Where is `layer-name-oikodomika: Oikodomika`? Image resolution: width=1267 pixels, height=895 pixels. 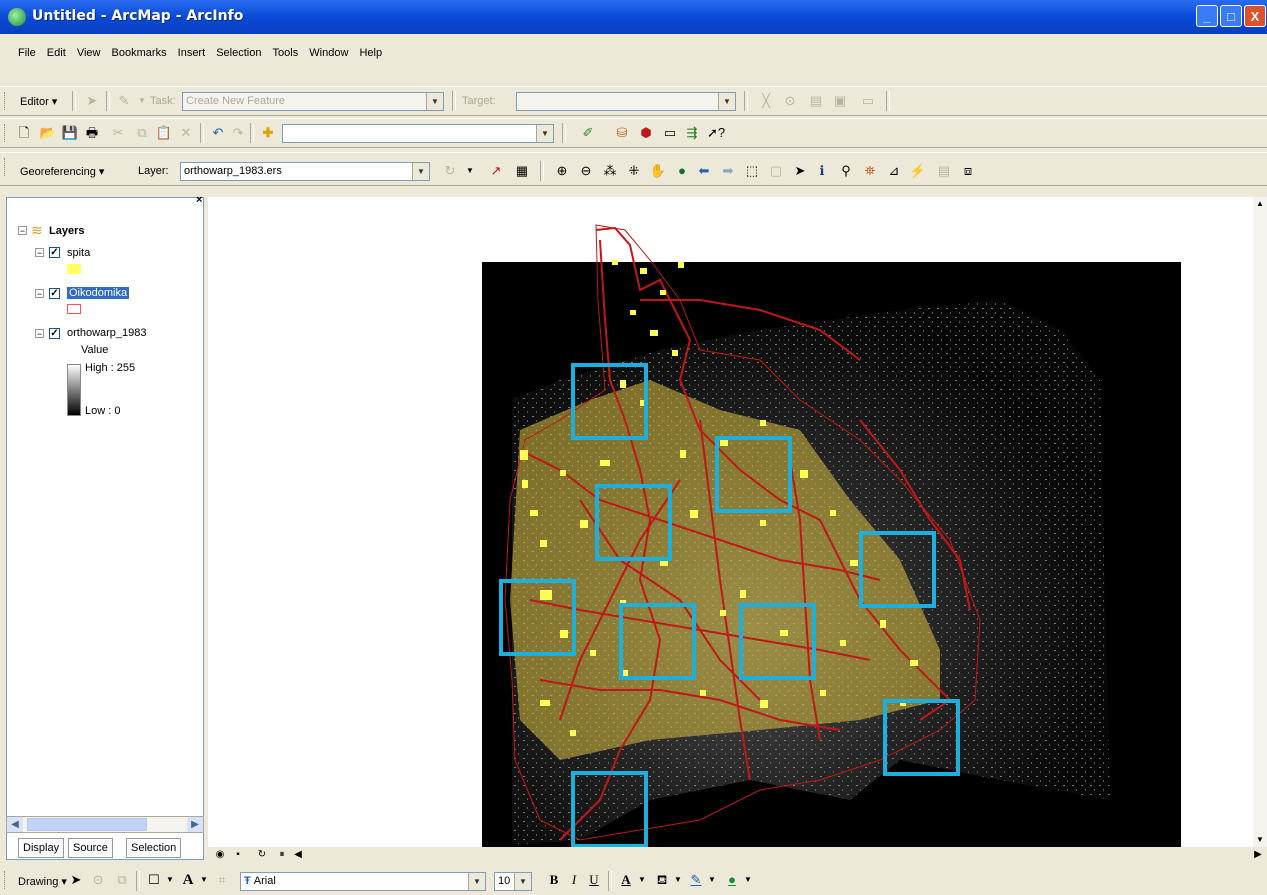
layer-name-oikodomika: Oikodomika is located at coordinates (98, 293).